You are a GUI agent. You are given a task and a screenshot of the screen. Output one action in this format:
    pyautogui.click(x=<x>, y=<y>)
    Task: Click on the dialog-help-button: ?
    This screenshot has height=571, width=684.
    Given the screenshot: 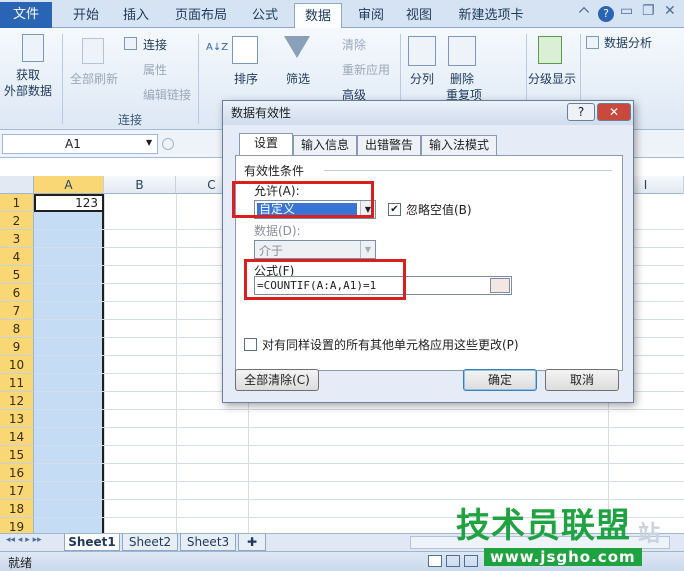 What is the action you would take?
    pyautogui.click(x=581, y=112)
    